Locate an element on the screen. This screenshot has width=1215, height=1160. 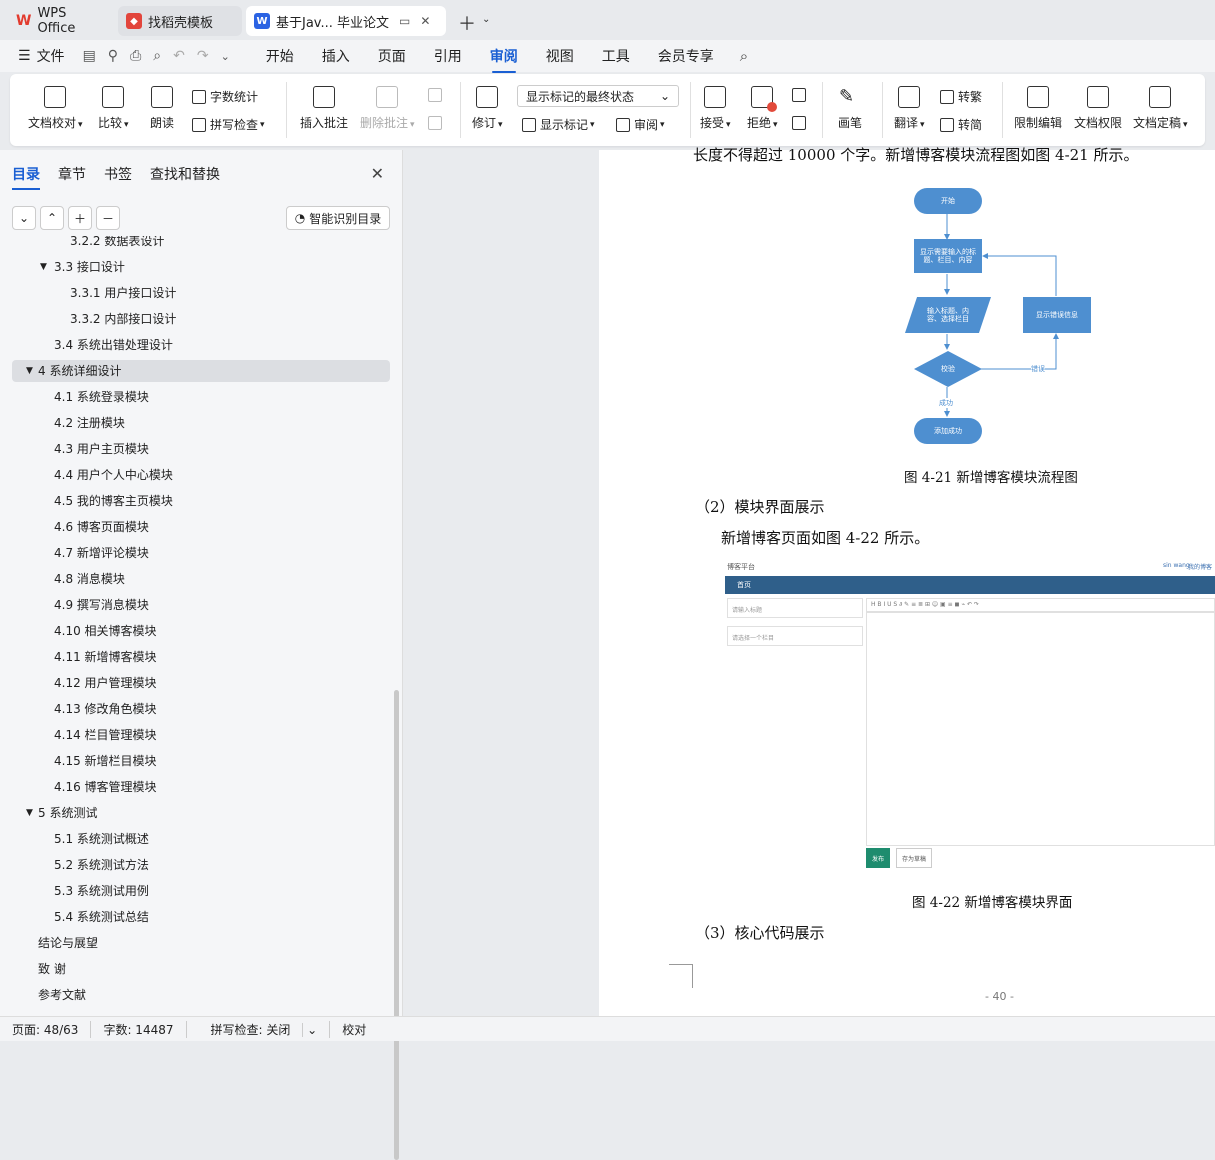
menu-page: 页面 is located at coordinates (392, 56).